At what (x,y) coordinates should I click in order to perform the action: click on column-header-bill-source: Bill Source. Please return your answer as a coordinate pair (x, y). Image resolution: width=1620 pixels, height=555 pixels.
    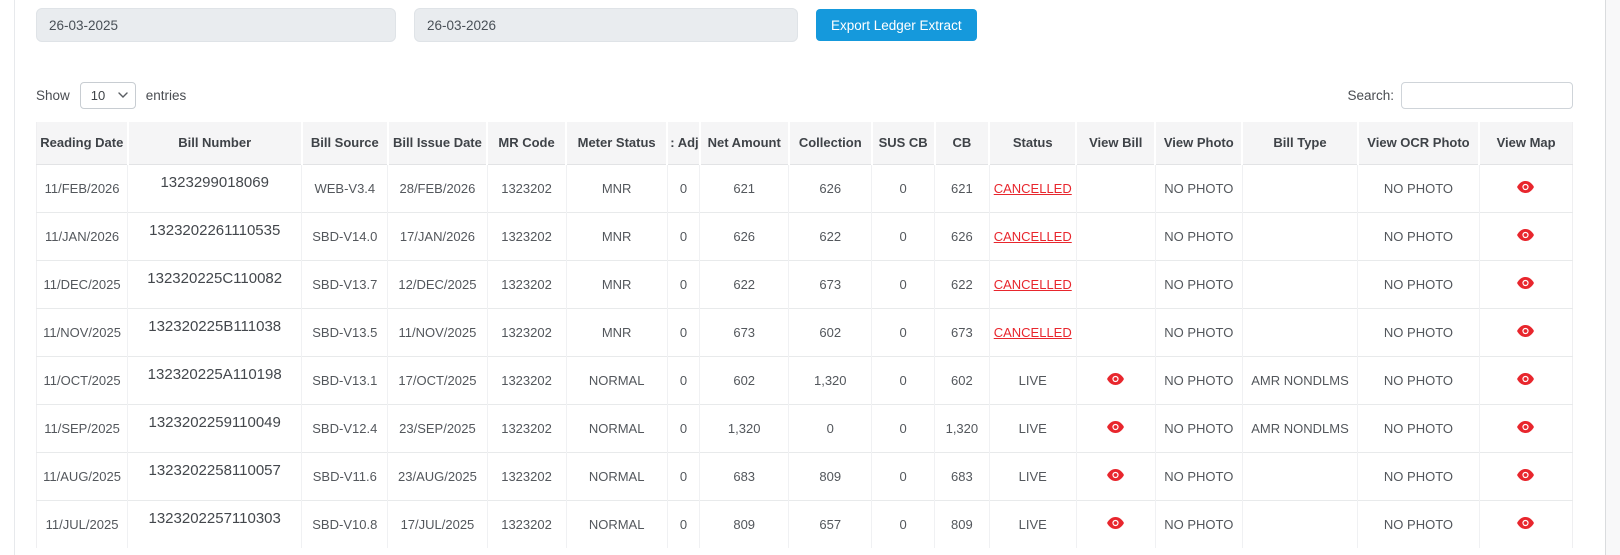
    Looking at the image, I should click on (344, 143).